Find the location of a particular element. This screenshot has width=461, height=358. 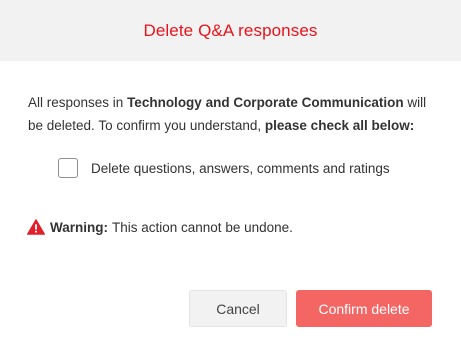

warning-triangle-icon is located at coordinates (36, 227).